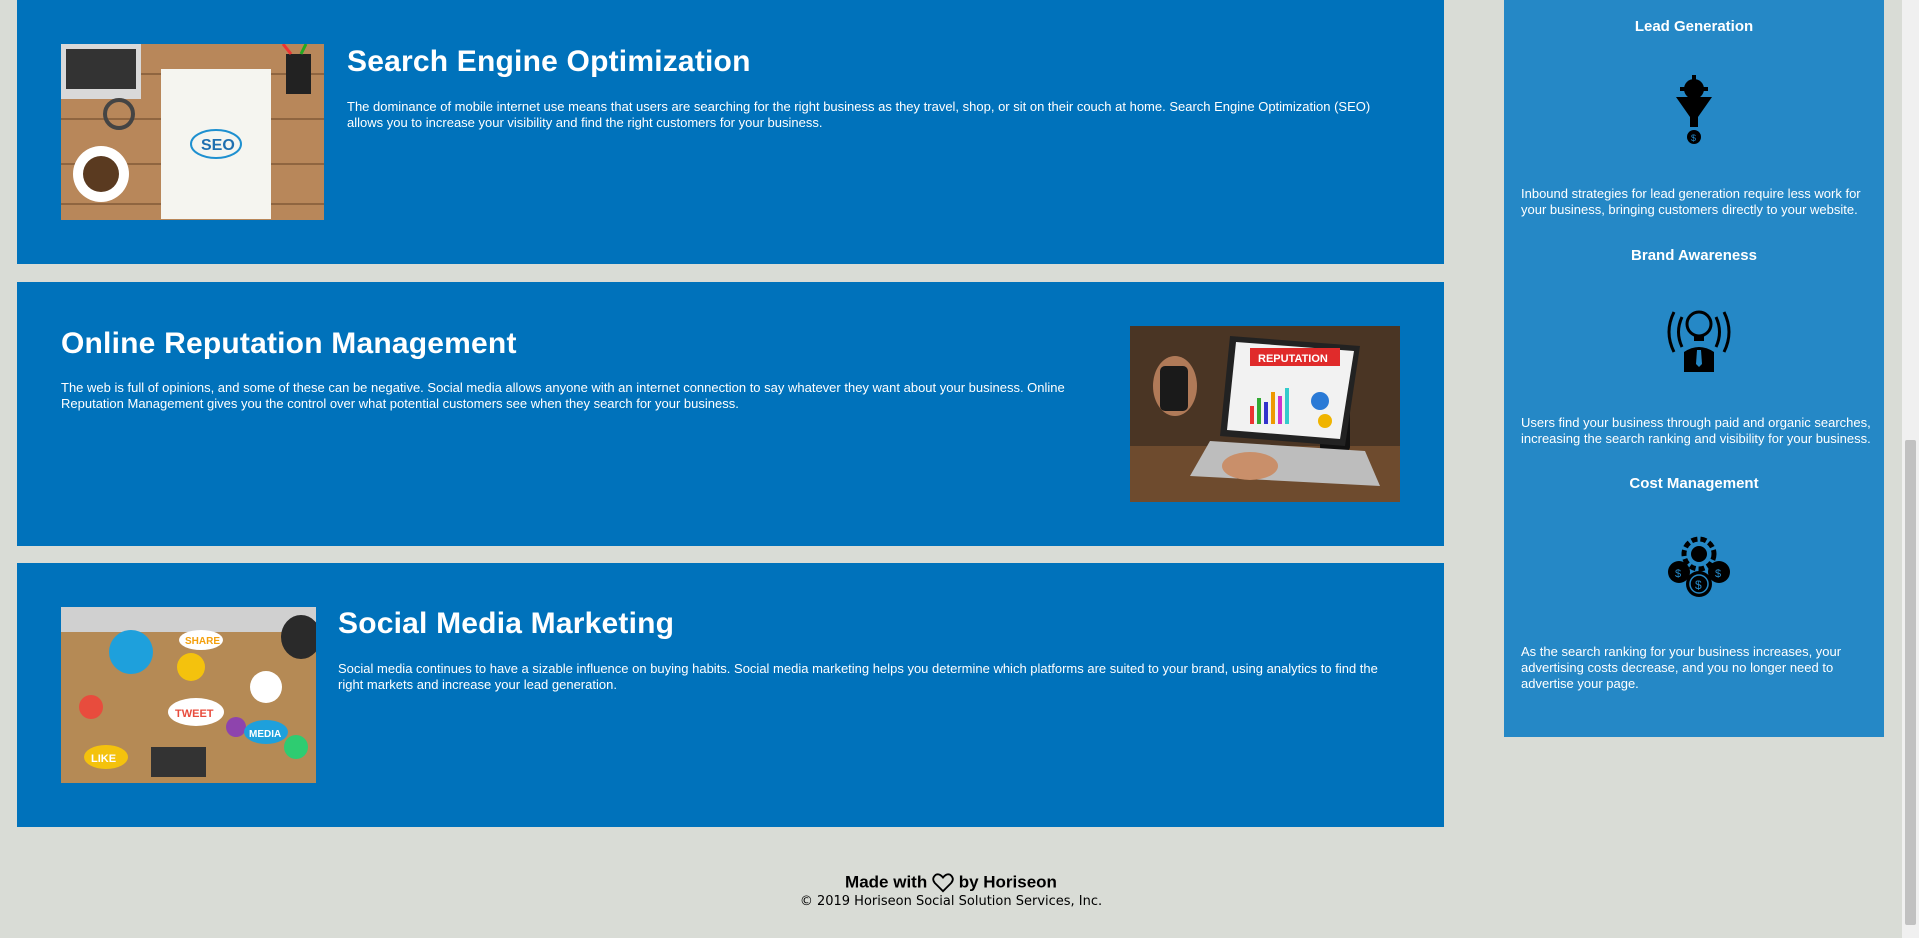 The width and height of the screenshot is (1919, 938). Describe the element at coordinates (192, 132) in the screenshot. I see `seo-image: SEO` at that location.